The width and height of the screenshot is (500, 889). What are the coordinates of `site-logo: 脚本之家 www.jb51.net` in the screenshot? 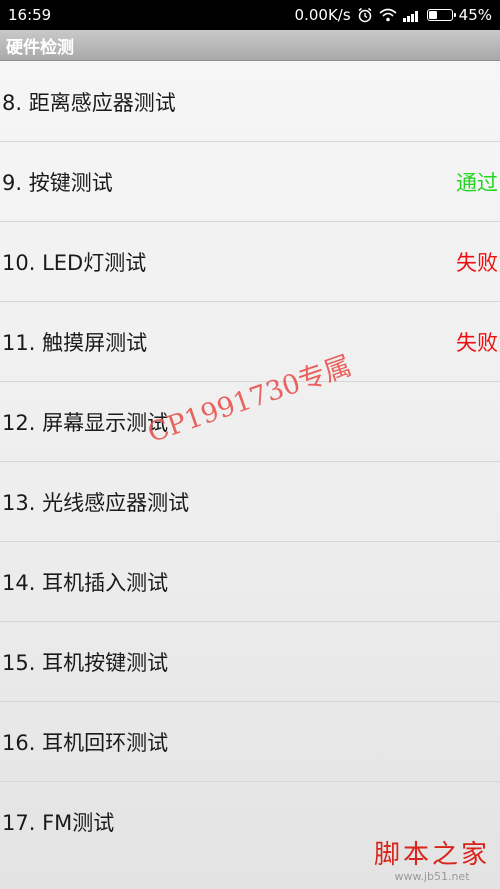 It's located at (432, 861).